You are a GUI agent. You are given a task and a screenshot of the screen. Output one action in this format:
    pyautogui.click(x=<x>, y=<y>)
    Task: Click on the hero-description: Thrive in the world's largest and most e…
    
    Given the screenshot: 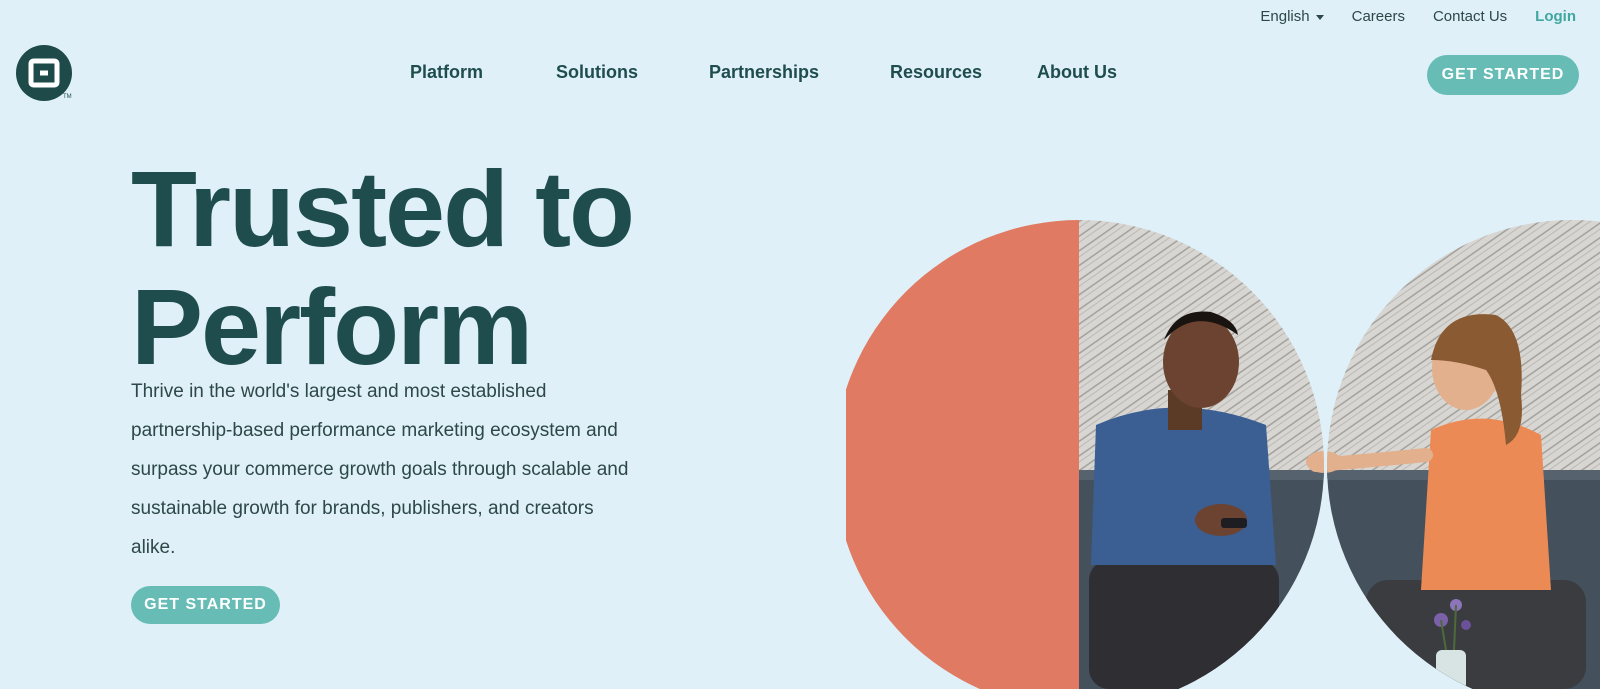 What is the action you would take?
    pyautogui.click(x=380, y=469)
    